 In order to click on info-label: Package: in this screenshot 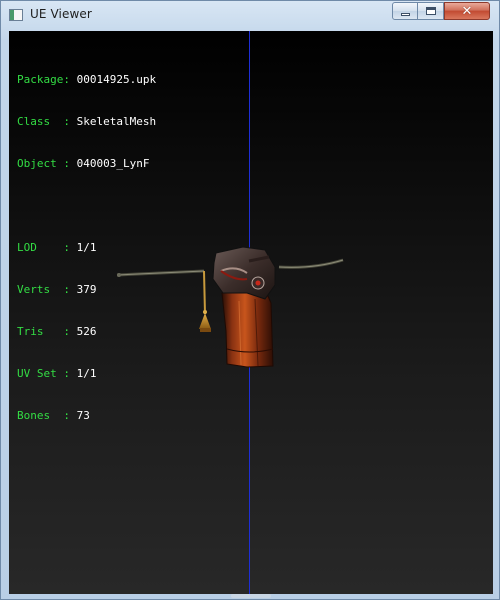, I will do `click(47, 79)`.